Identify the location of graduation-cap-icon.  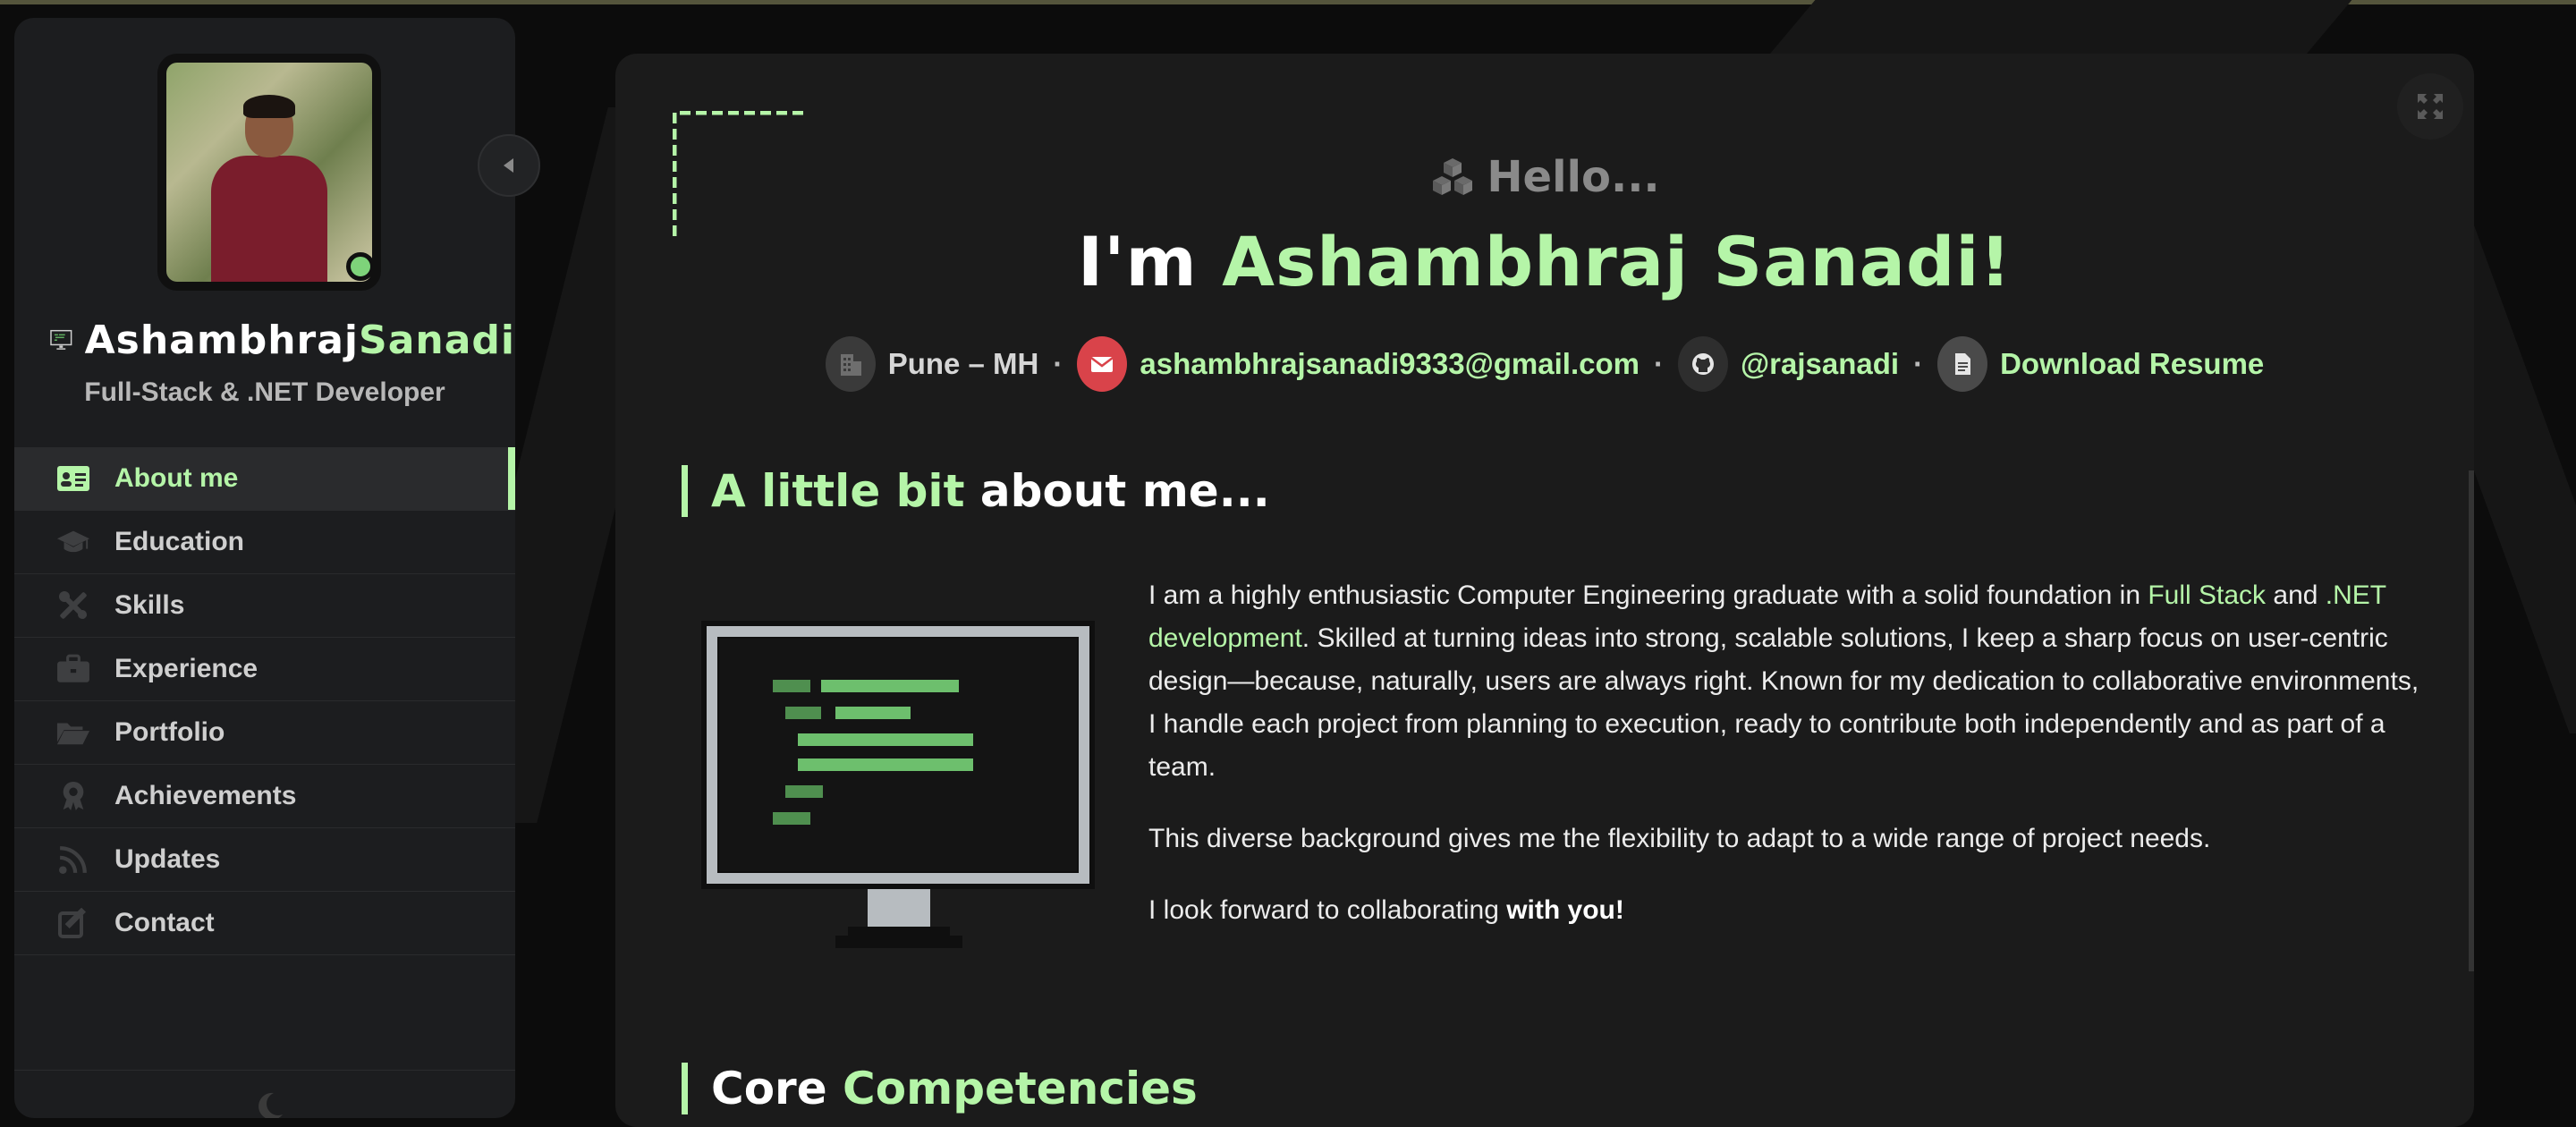
(73, 542).